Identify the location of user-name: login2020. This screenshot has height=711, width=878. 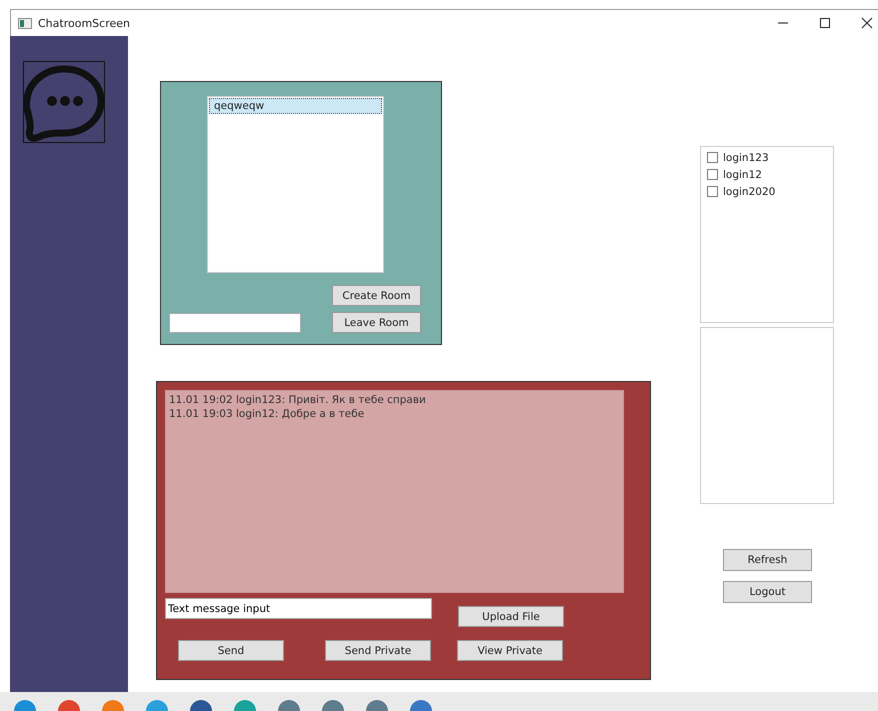
(749, 192).